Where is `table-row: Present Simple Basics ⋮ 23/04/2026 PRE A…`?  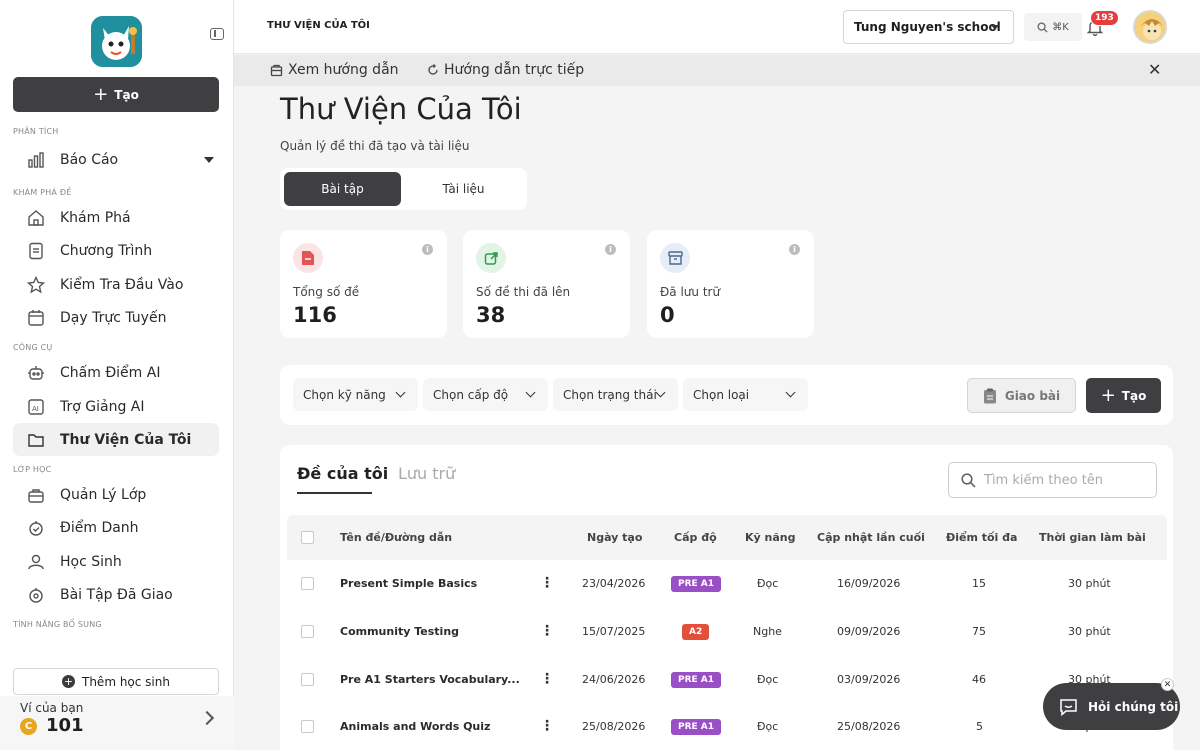
table-row: Present Simple Basics ⋮ 23/04/2026 PRE A… is located at coordinates (727, 583).